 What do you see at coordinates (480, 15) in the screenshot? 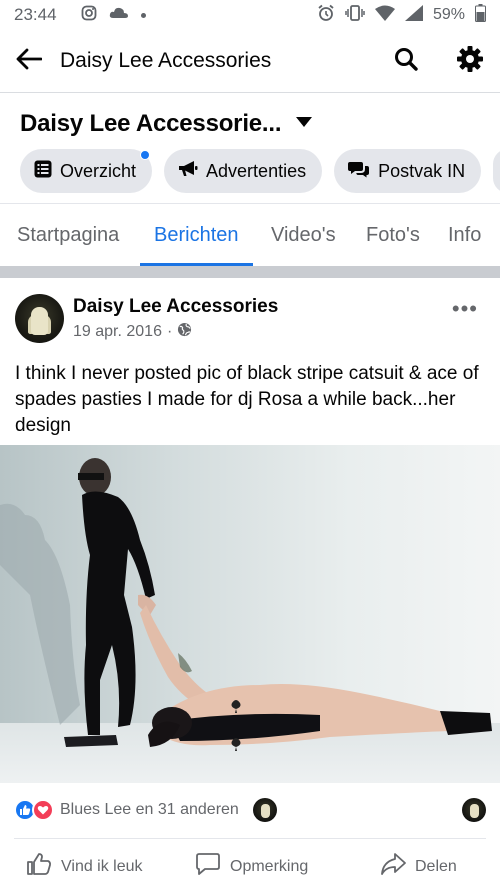
I see `battery-icon` at bounding box center [480, 15].